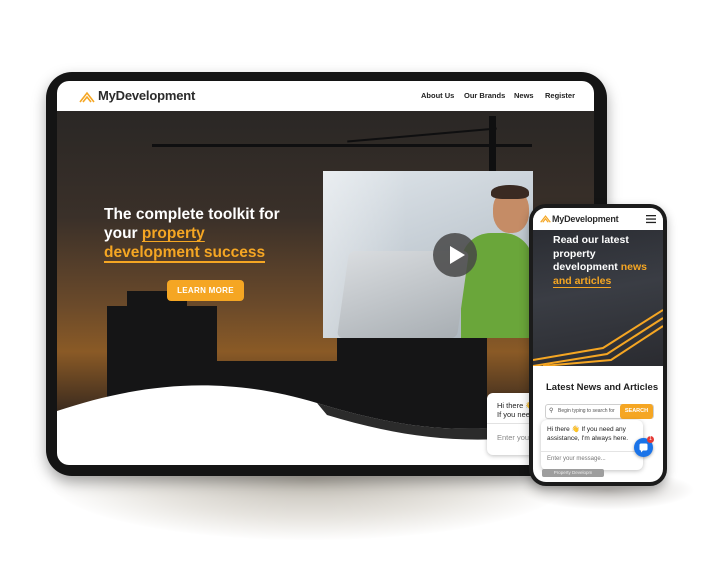  I want to click on phone-headline-word: development, so click(585, 267).